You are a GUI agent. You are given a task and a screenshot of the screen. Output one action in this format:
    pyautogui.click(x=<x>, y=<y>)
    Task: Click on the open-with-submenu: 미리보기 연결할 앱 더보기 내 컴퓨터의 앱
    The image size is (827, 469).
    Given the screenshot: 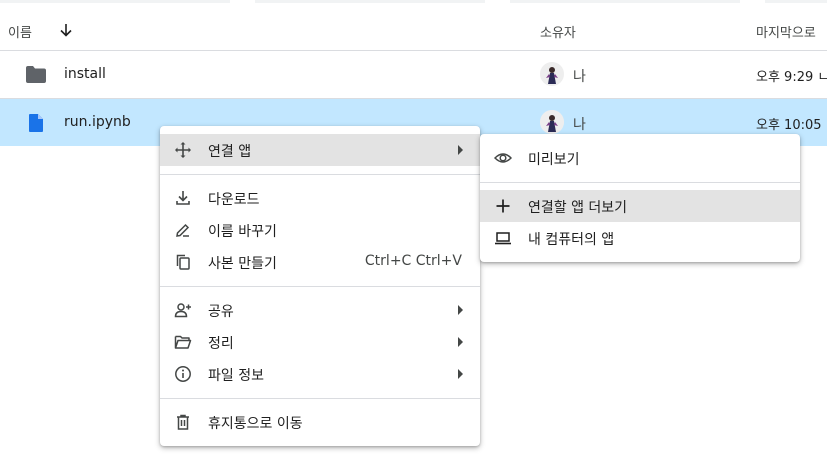 What is the action you would take?
    pyautogui.click(x=640, y=198)
    